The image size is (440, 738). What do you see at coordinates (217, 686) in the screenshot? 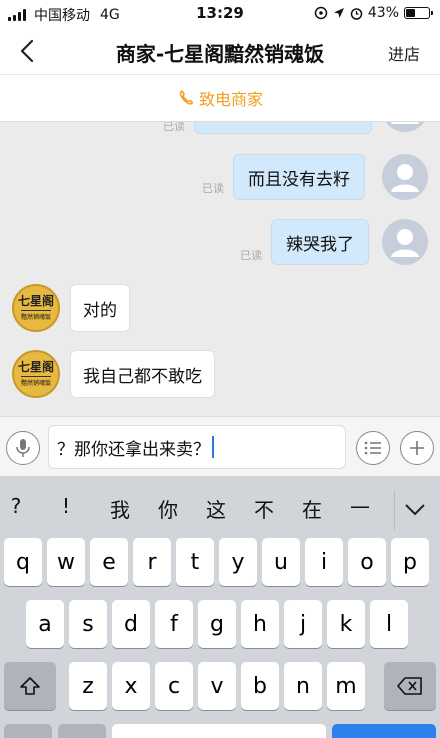
I see `key-v: v` at bounding box center [217, 686].